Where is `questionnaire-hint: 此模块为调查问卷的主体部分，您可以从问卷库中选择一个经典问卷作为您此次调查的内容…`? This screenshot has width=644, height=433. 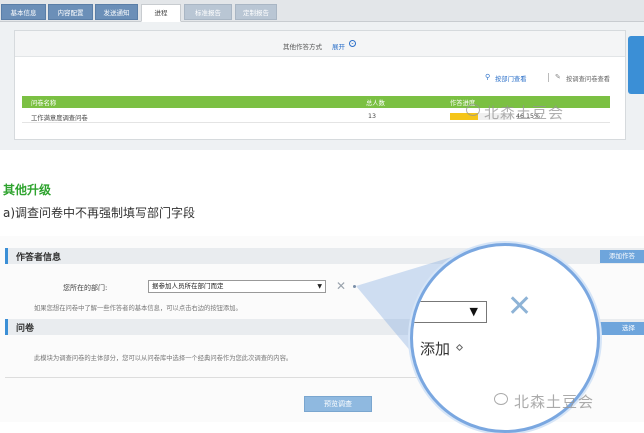
questionnaire-hint: 此模块为调查问卷的主体部分，您可以从问卷库中选择一个经典问卷作为您此次调查的内容… is located at coordinates (163, 358).